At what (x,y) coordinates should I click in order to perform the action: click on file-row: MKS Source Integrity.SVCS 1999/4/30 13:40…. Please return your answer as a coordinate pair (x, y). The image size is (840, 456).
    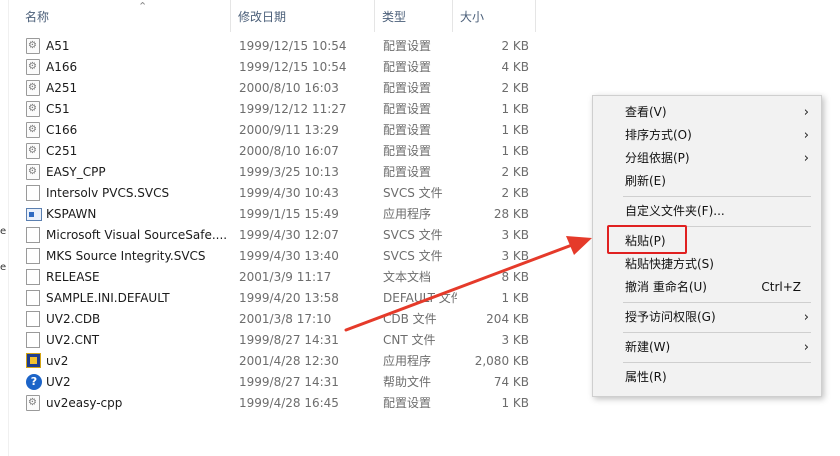
    Looking at the image, I should click on (278, 256).